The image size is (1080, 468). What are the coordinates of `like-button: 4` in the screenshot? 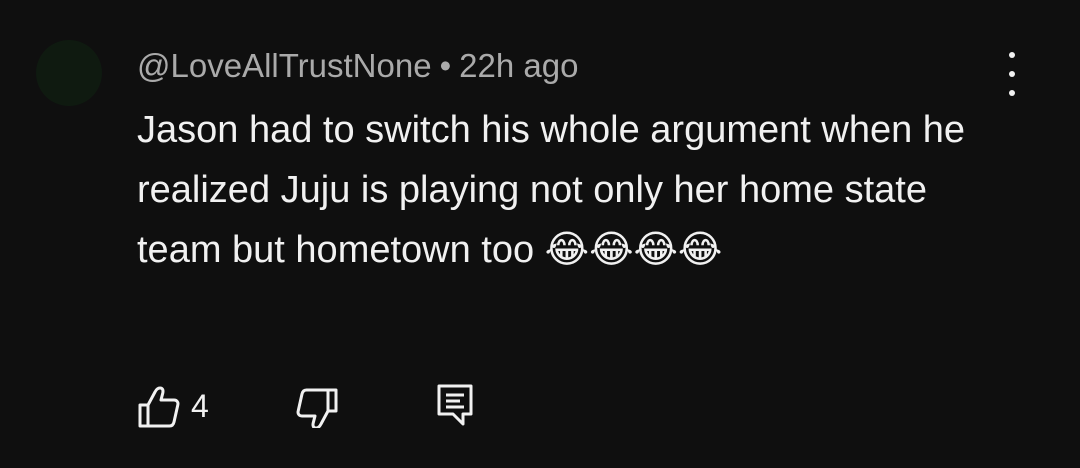 It's located at (173, 406).